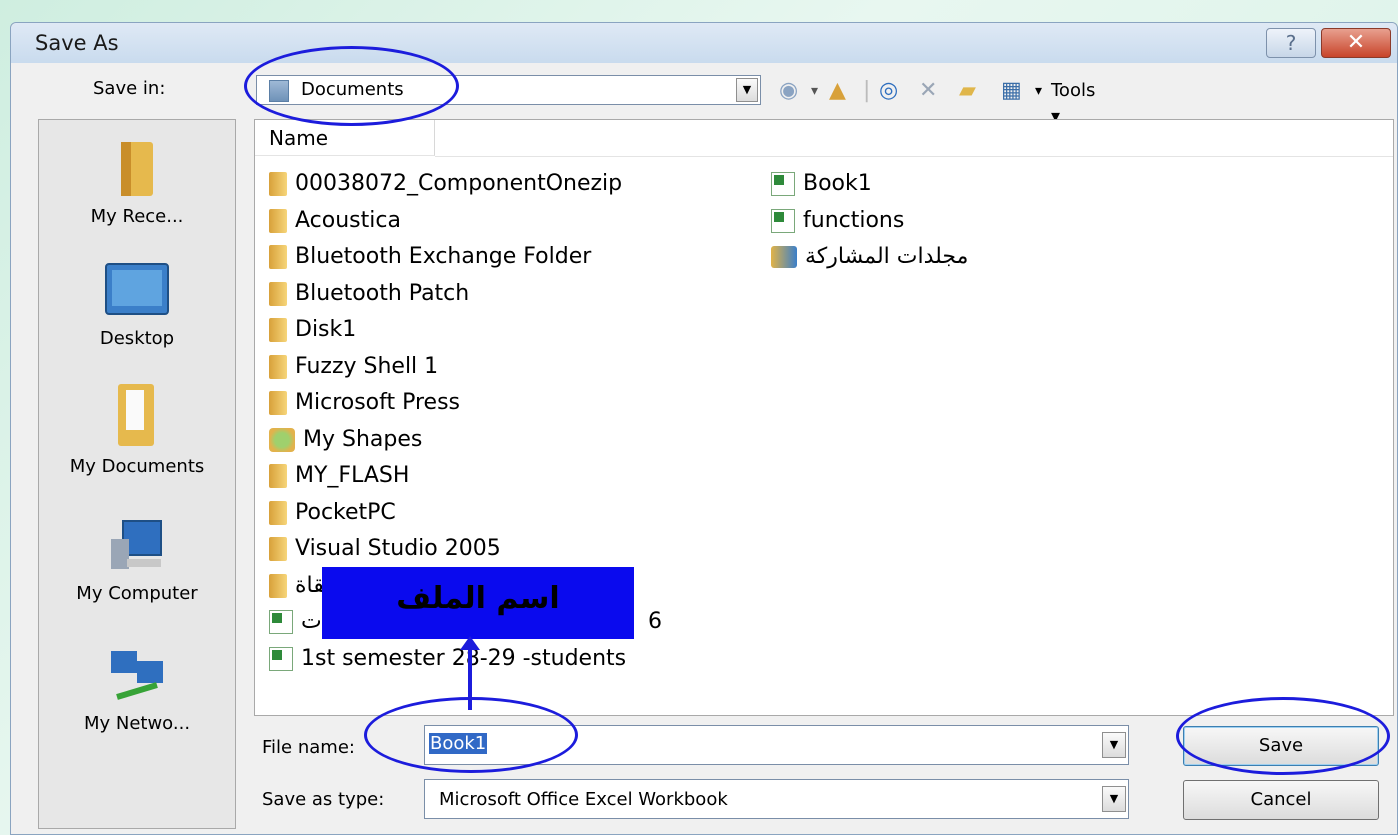 The width and height of the screenshot is (1398, 835). What do you see at coordinates (378, 402) in the screenshot?
I see `list-item-label: Microsoft Press` at bounding box center [378, 402].